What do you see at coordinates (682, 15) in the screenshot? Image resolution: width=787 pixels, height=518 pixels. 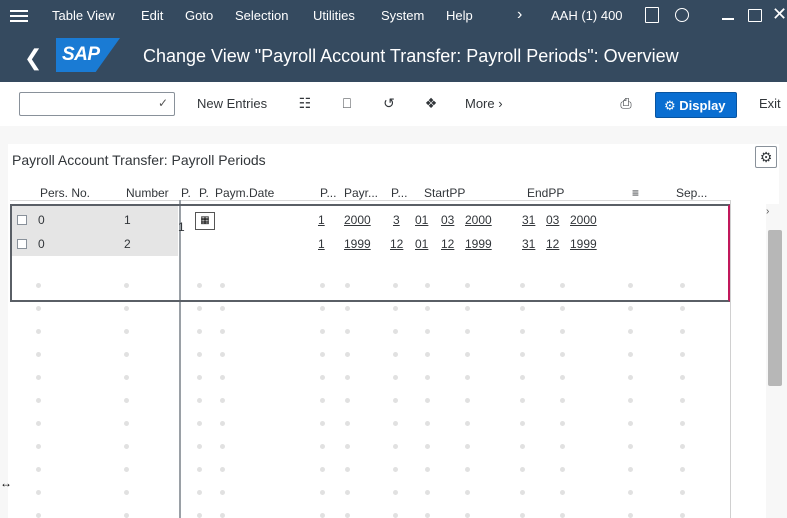 I see `share-icon` at bounding box center [682, 15].